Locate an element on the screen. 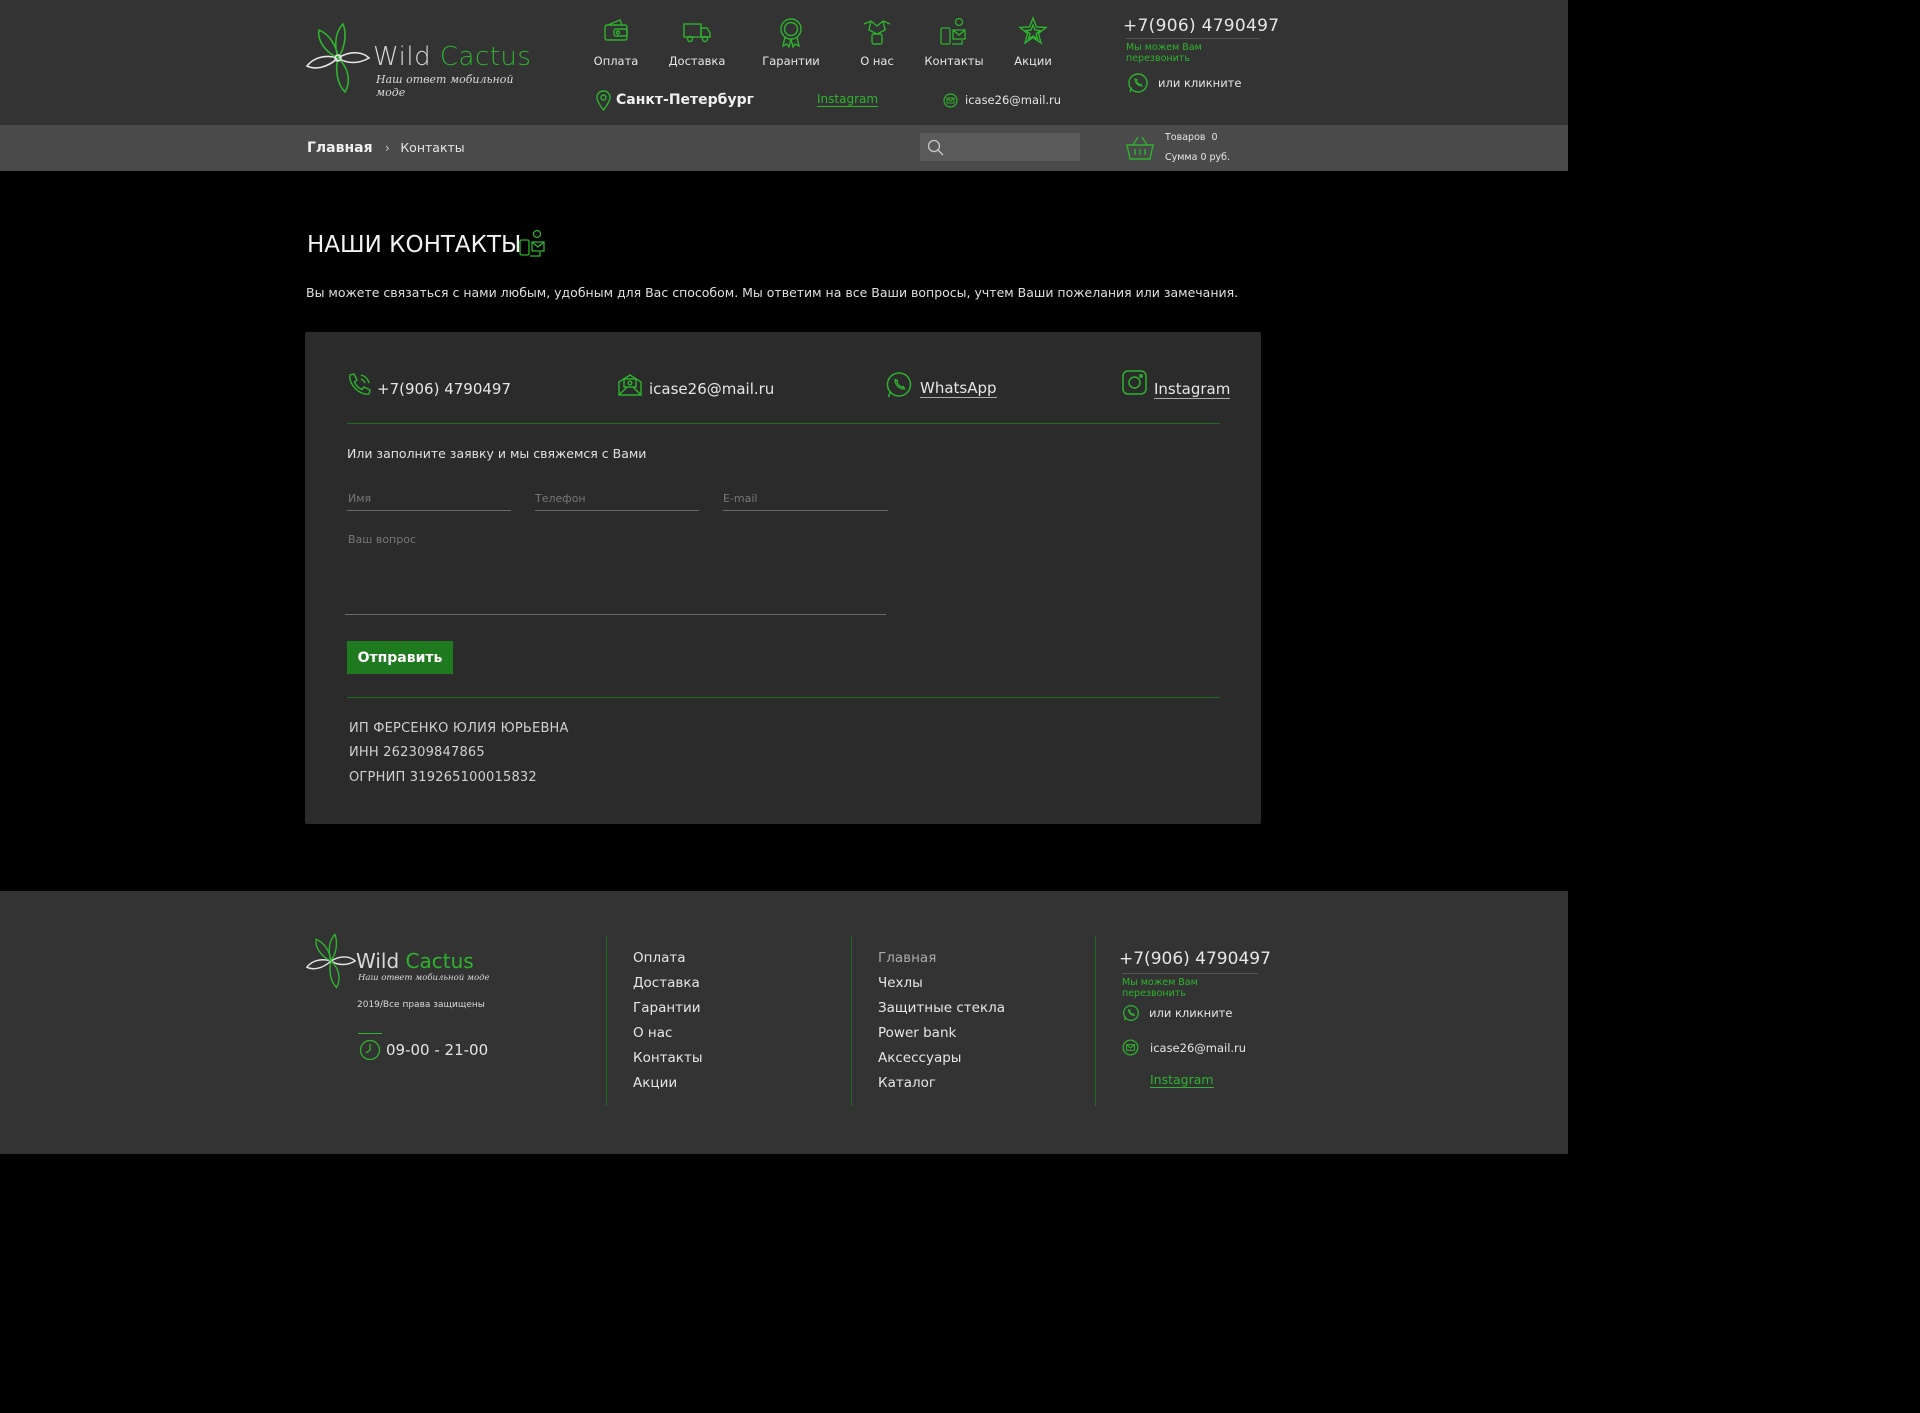  search-icon is located at coordinates (935, 147).